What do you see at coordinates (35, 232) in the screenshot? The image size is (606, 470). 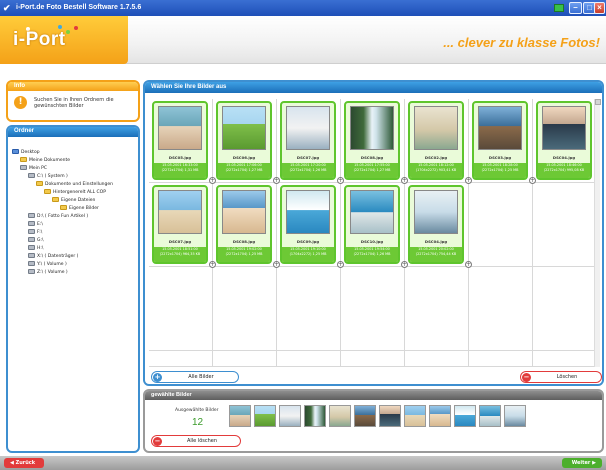 I see `tree-item-drive-f: F:\` at bounding box center [35, 232].